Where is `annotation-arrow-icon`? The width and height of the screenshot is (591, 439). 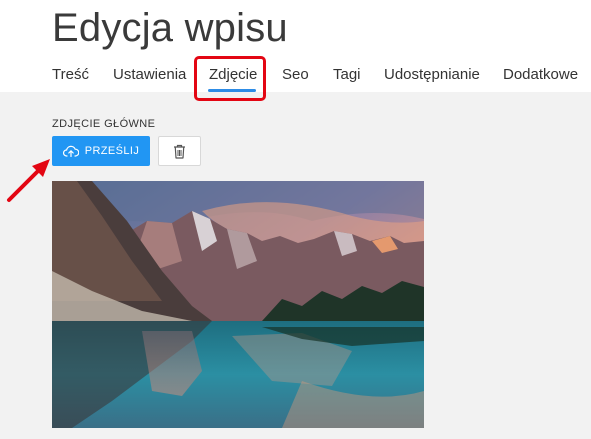 annotation-arrow-icon is located at coordinates (28, 180).